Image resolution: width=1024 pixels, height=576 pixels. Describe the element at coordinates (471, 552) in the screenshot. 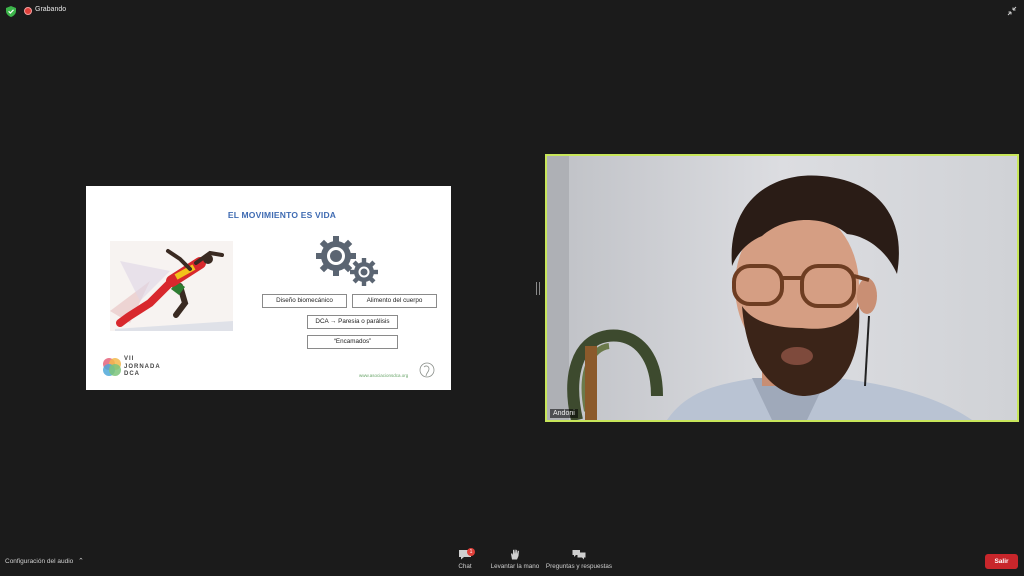

I see `chat-unread-badge: 1` at that location.